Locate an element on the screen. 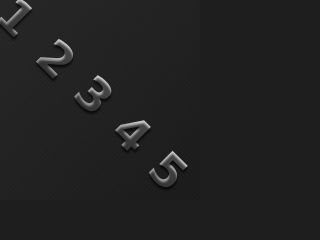  digit-five: 5 is located at coordinates (168, 170).